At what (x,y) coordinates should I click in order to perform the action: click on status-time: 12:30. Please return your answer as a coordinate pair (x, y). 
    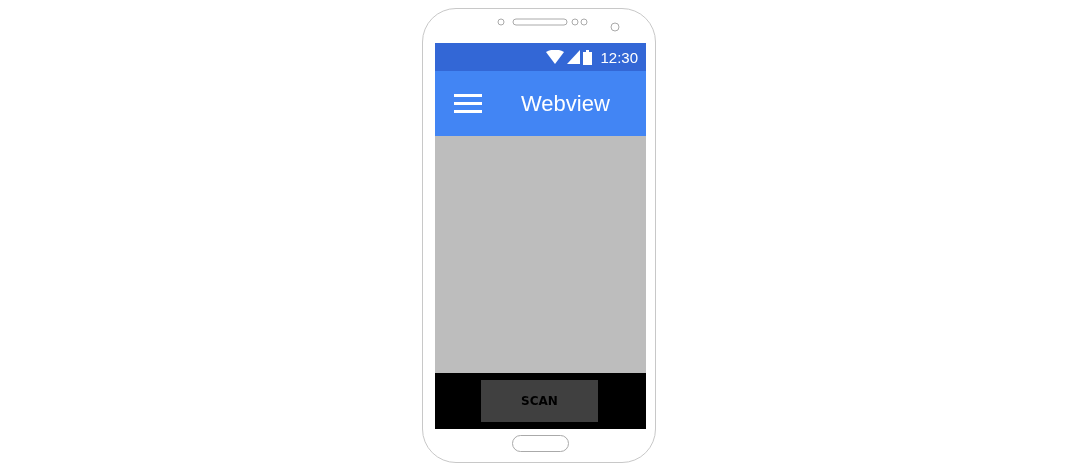
    Looking at the image, I should click on (619, 57).